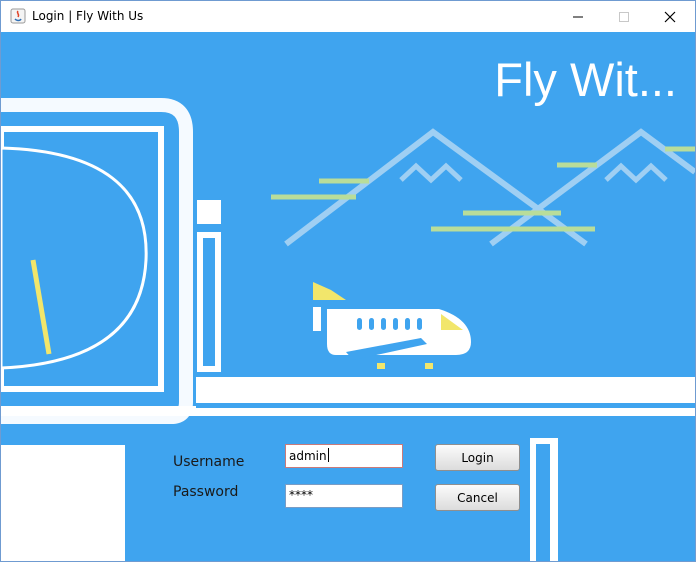  Describe the element at coordinates (477, 457) in the screenshot. I see `login-button: Login` at that location.